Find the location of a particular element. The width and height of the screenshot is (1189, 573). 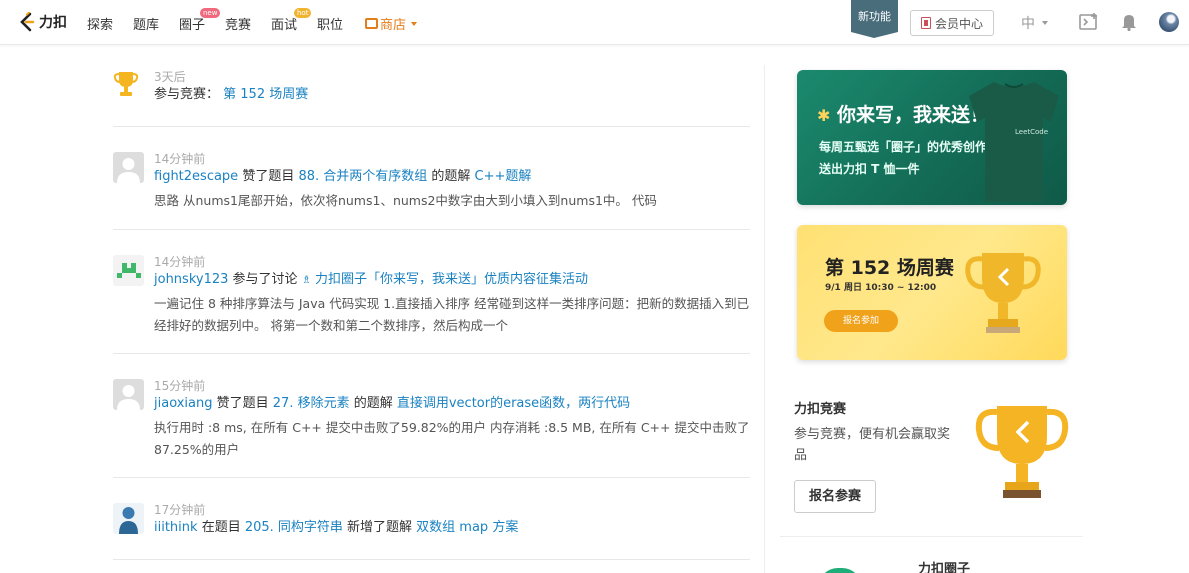

user-link: johnsky123 is located at coordinates (191, 279).